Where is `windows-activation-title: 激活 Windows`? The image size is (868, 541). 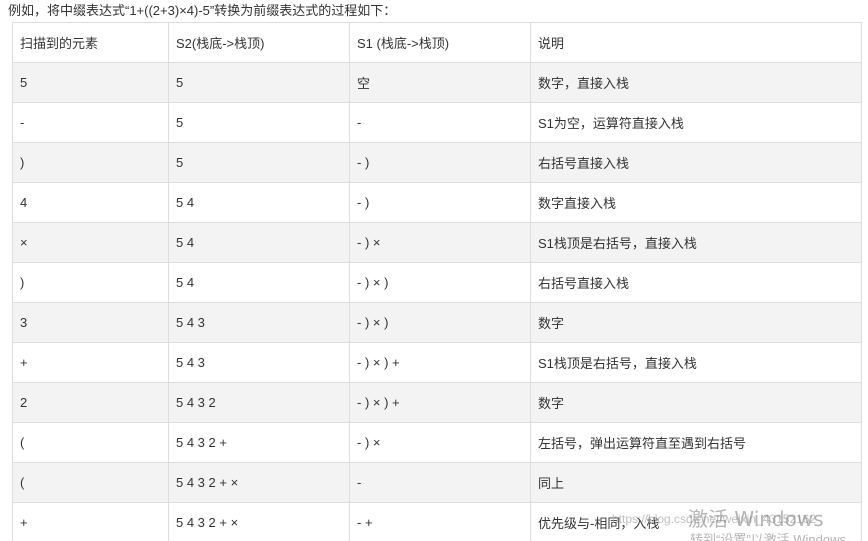 windows-activation-title: 激活 Windows is located at coordinates (756, 519).